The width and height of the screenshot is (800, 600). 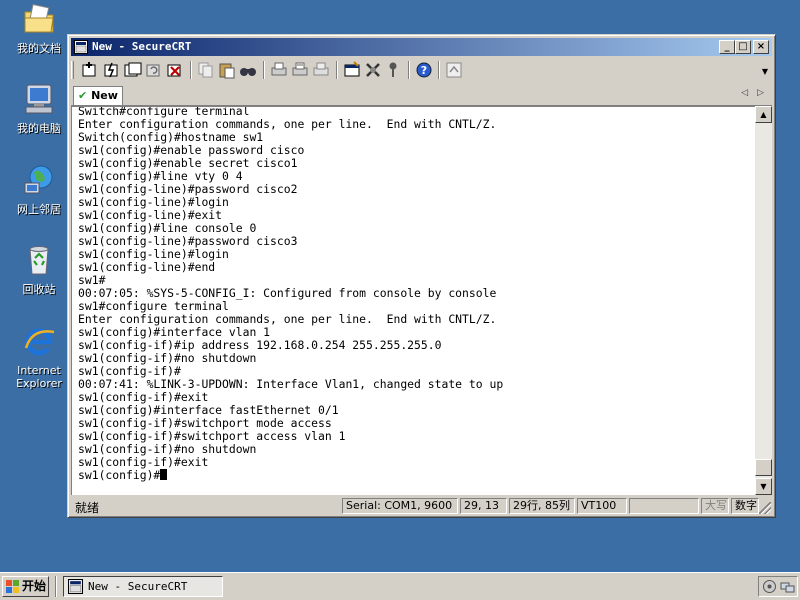 What do you see at coordinates (72, 70) in the screenshot?
I see `toolbar-grip` at bounding box center [72, 70].